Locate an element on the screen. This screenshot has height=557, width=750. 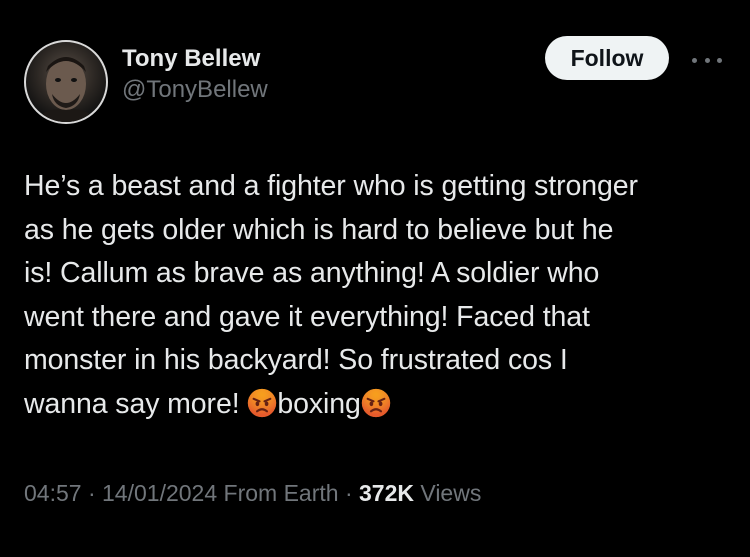
tweet-line: wanna say more! boxing is located at coordinates (379, 405).